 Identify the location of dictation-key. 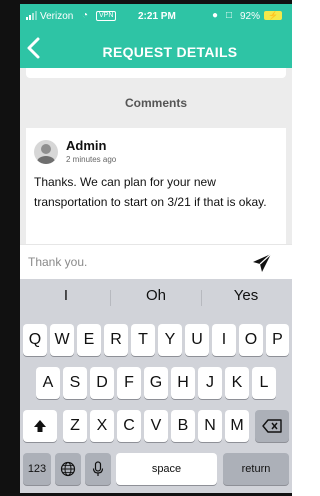
(98, 469).